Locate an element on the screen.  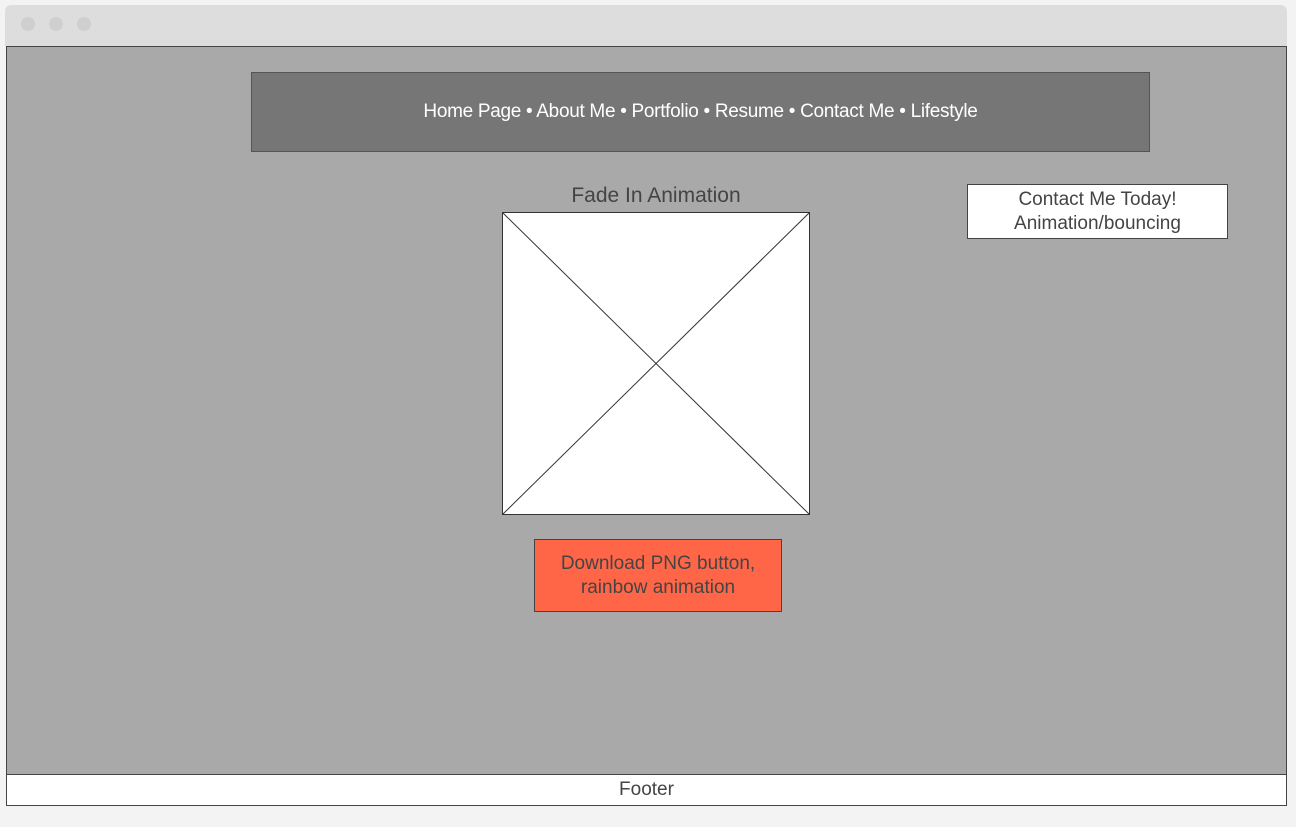
window-maximize-dot is located at coordinates (84, 24).